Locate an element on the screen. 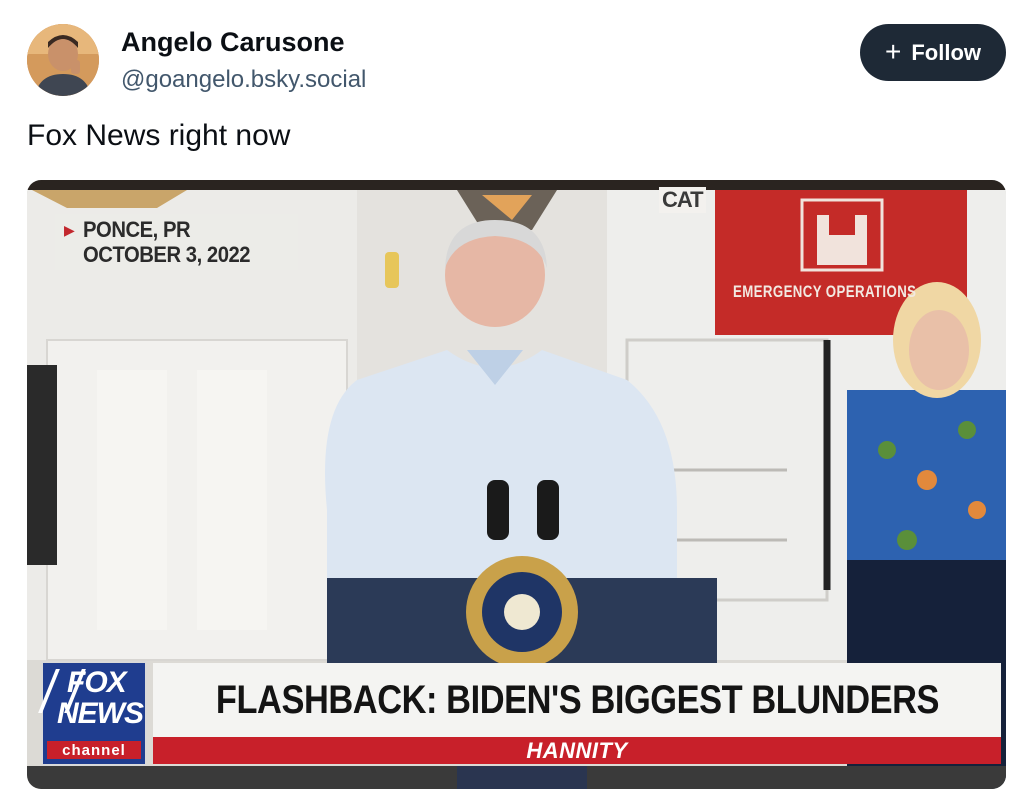 The image size is (1024, 804). channel-logo-word: channel is located at coordinates (94, 750).